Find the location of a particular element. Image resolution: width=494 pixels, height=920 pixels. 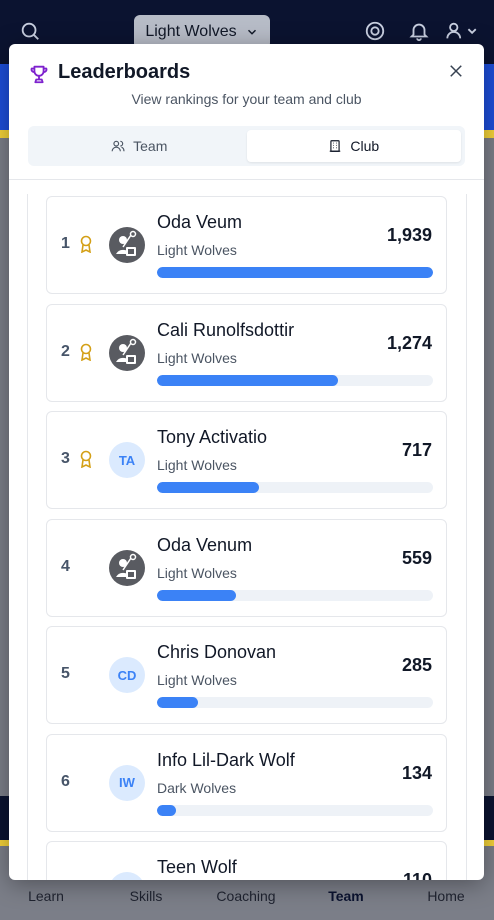

tab-club: Club is located at coordinates (353, 146).